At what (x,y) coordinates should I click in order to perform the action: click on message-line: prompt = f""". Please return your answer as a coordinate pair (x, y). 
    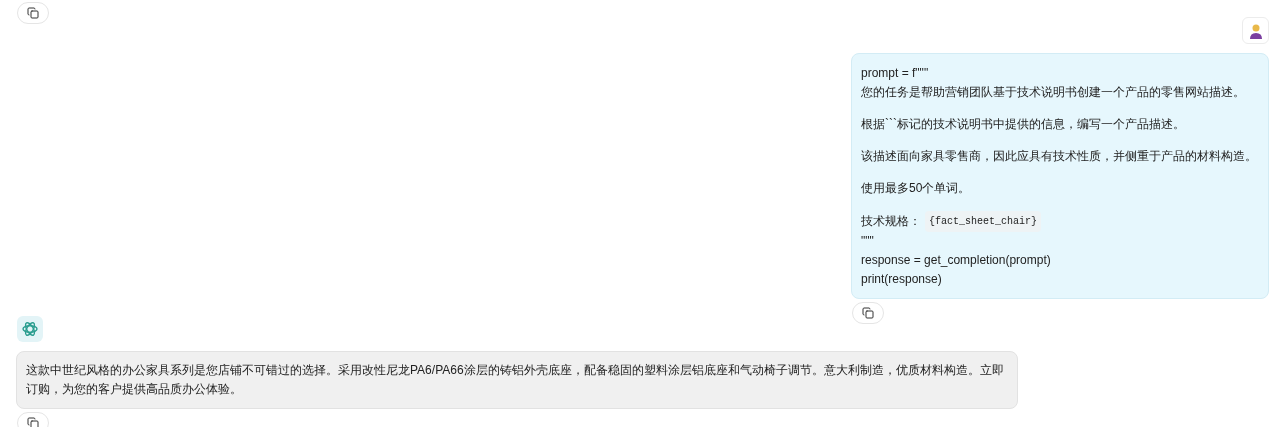
    Looking at the image, I should click on (895, 73).